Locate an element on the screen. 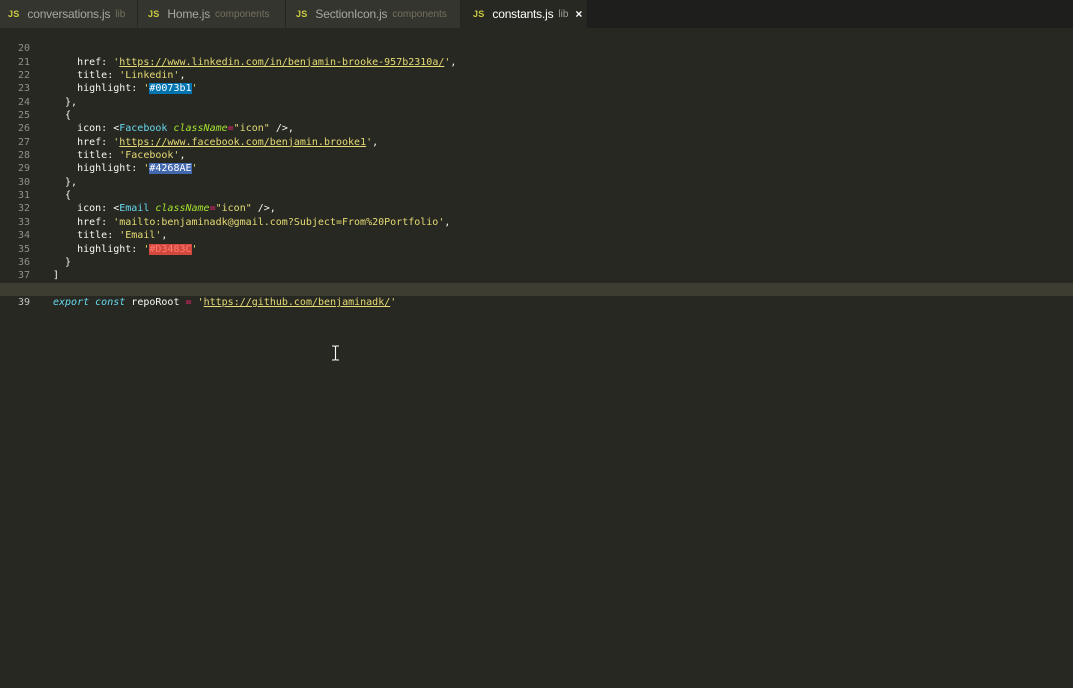 The image size is (1073, 688). code-line: 28 highlight: '#4268AE' is located at coordinates (536, 155).